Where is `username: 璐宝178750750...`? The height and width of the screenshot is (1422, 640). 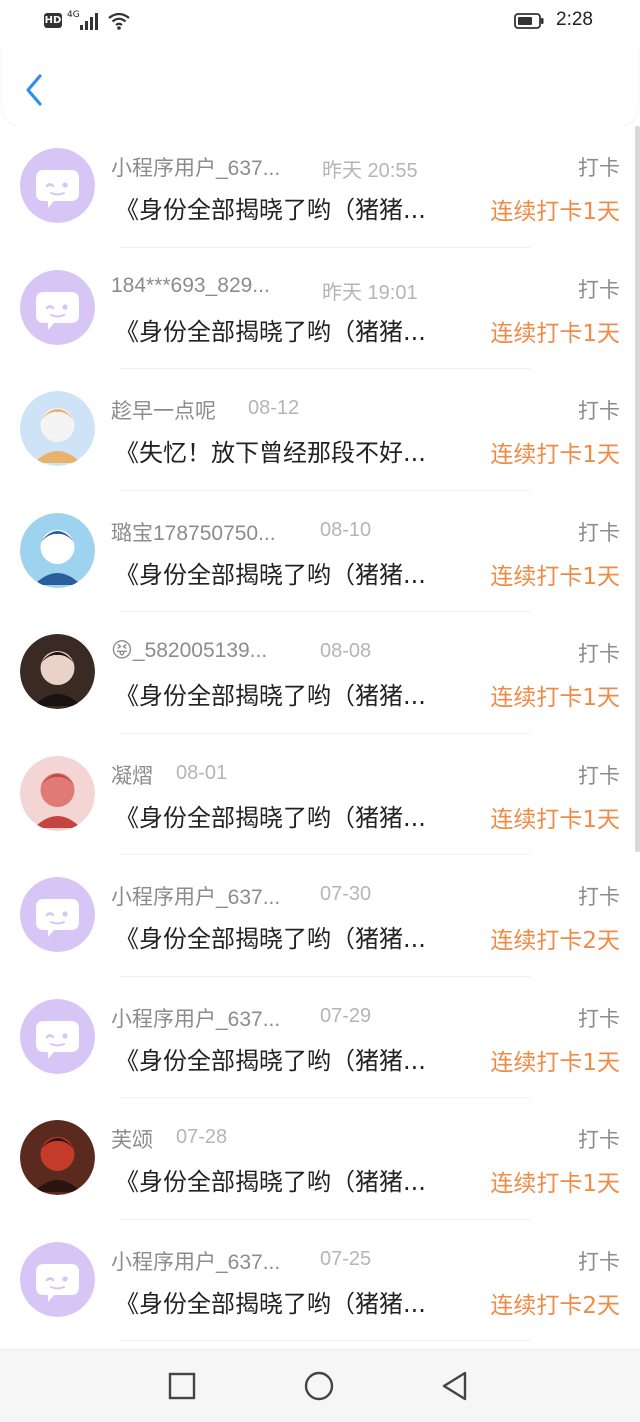 username: 璐宝178750750... is located at coordinates (207, 532).